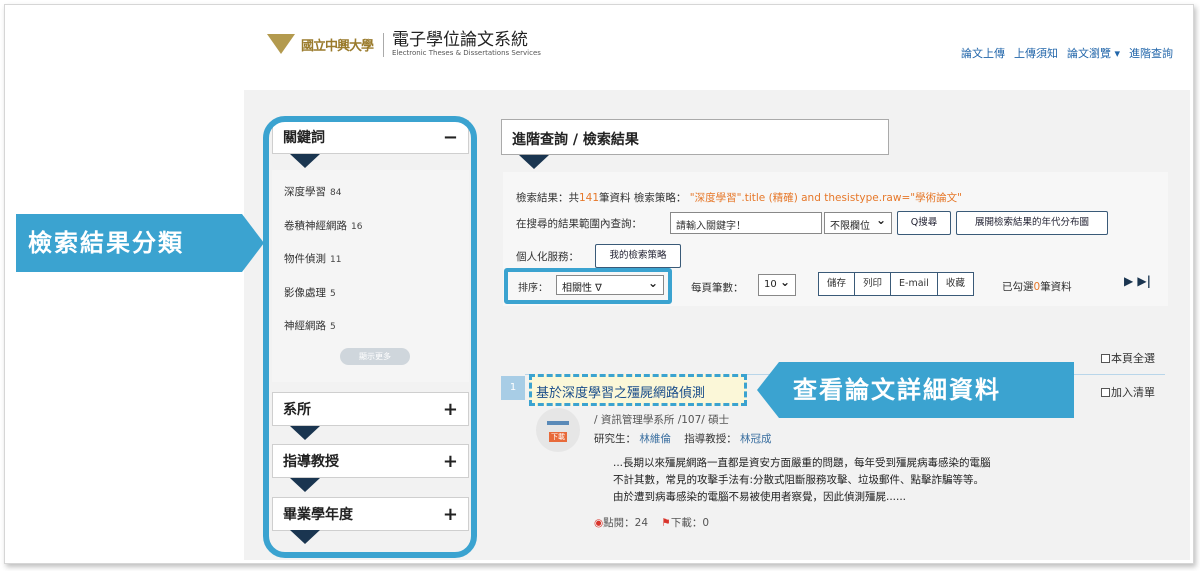 Image resolution: width=1200 pixels, height=571 pixels. I want to click on select-all-checkbox: 本頁全選, so click(1128, 358).